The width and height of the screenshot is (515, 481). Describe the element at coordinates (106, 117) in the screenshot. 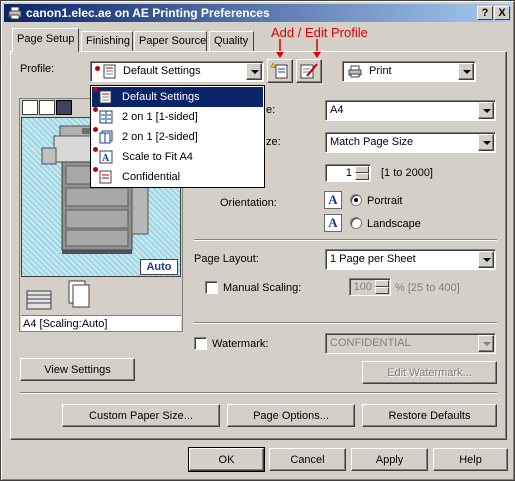

I see `two-on-one-single-icon` at that location.